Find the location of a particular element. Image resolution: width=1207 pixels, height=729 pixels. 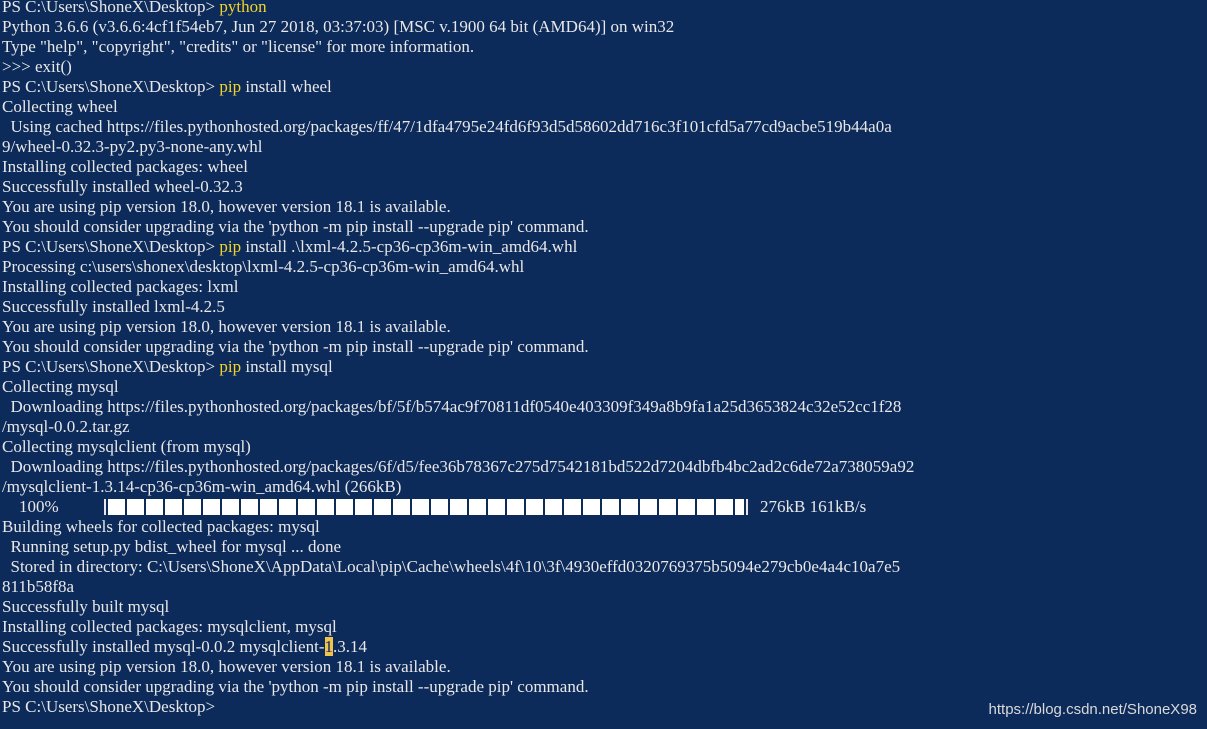

progress-percent: 100% is located at coordinates (30, 506).